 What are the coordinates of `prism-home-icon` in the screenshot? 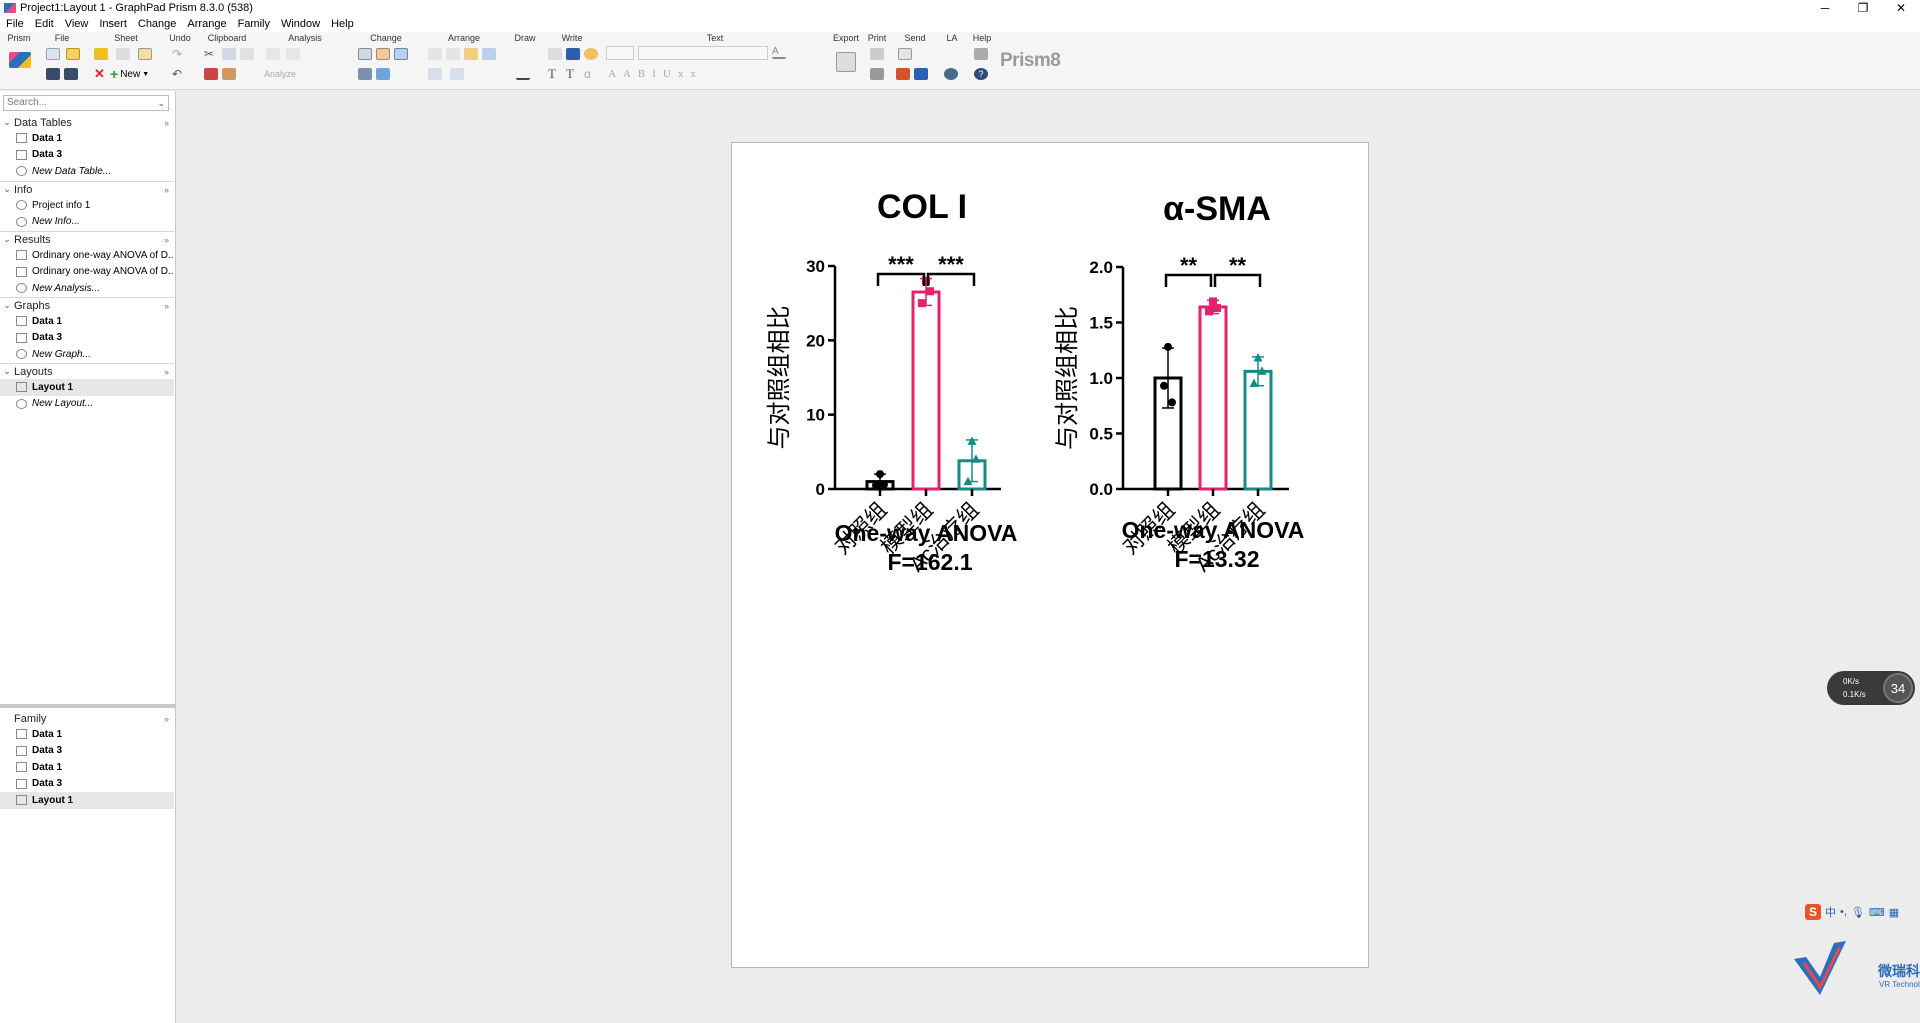 It's located at (20, 60).